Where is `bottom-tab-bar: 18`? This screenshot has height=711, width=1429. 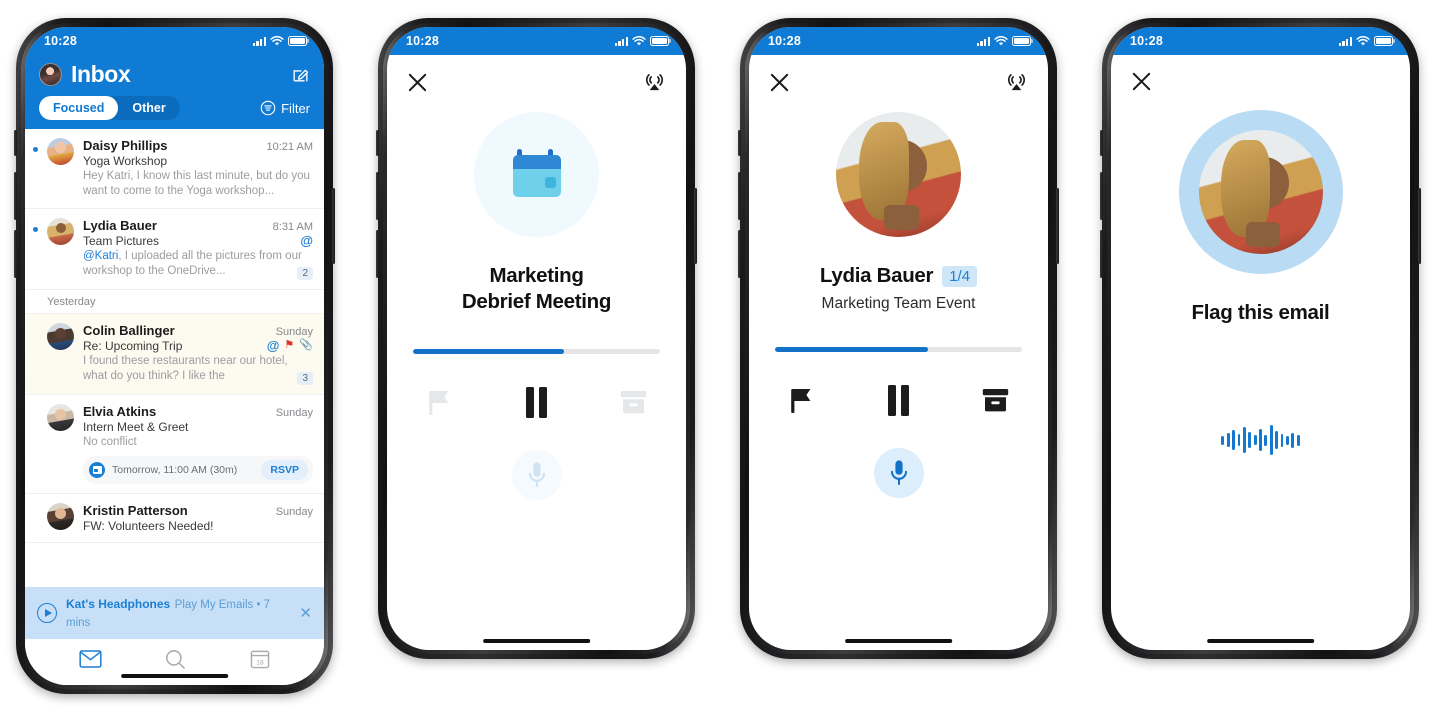 bottom-tab-bar: 18 is located at coordinates (174, 662).